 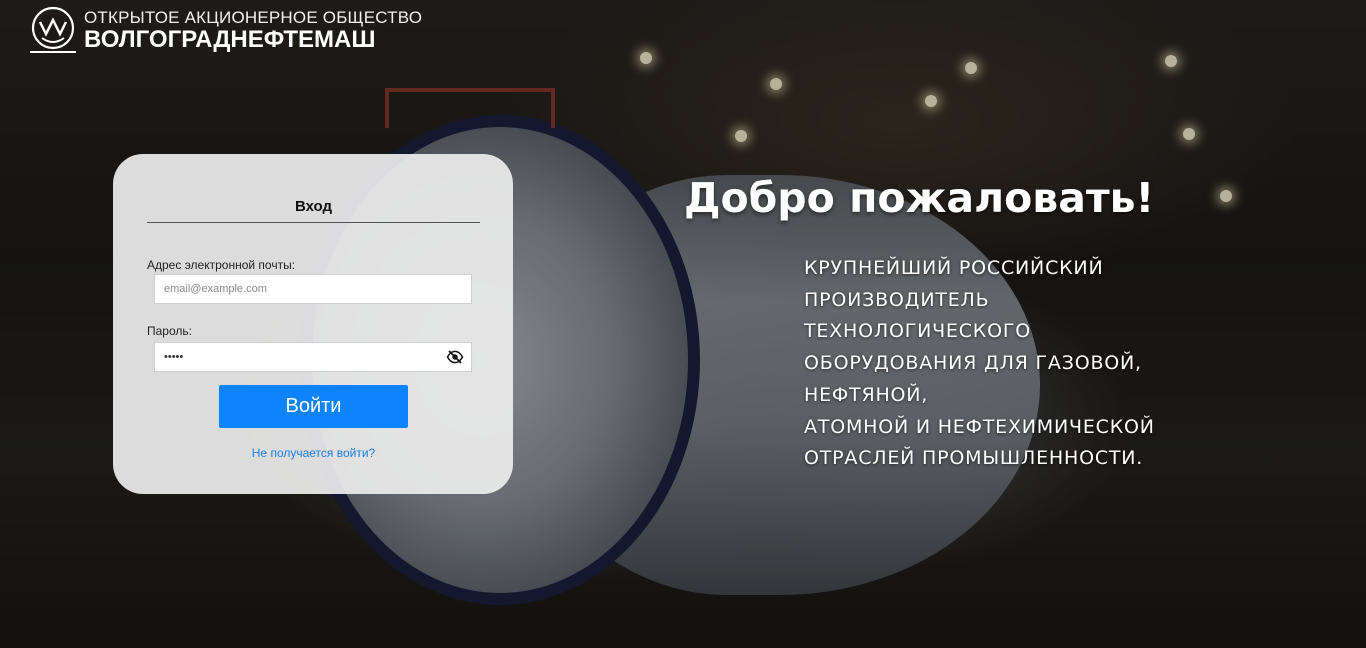 I want to click on tagline-line: технологического, so click(x=917, y=331).